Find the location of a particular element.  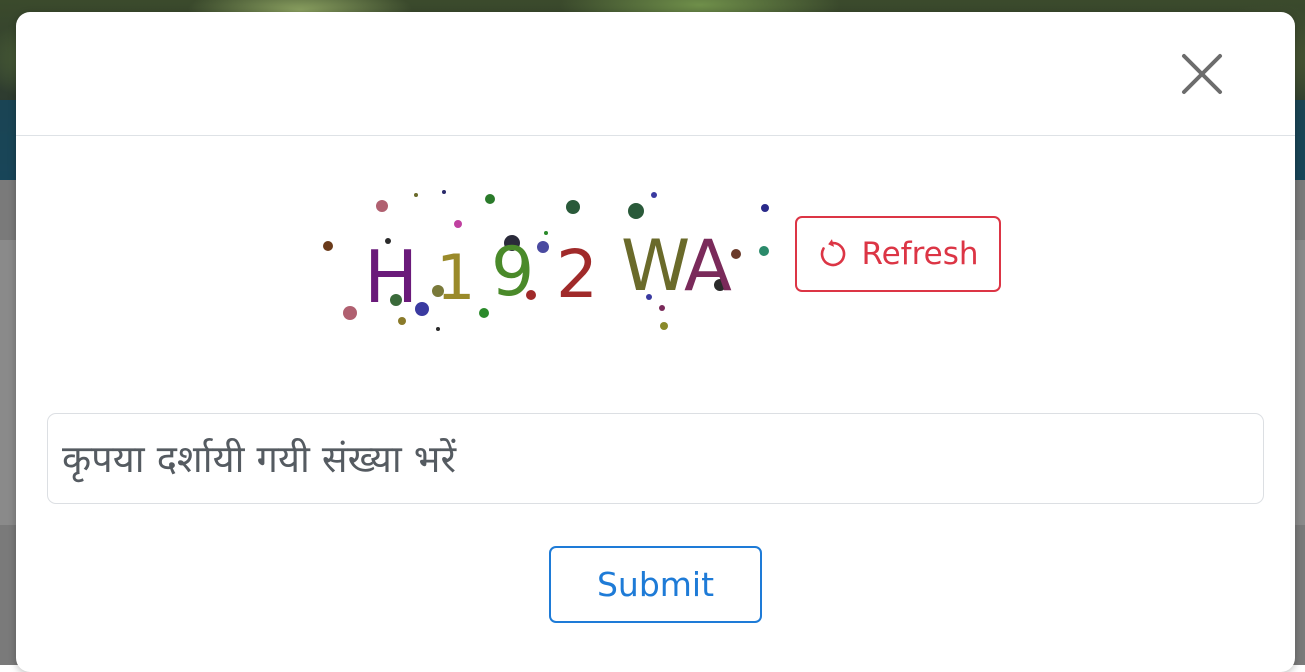

refresh-button: Refresh is located at coordinates (898, 254).